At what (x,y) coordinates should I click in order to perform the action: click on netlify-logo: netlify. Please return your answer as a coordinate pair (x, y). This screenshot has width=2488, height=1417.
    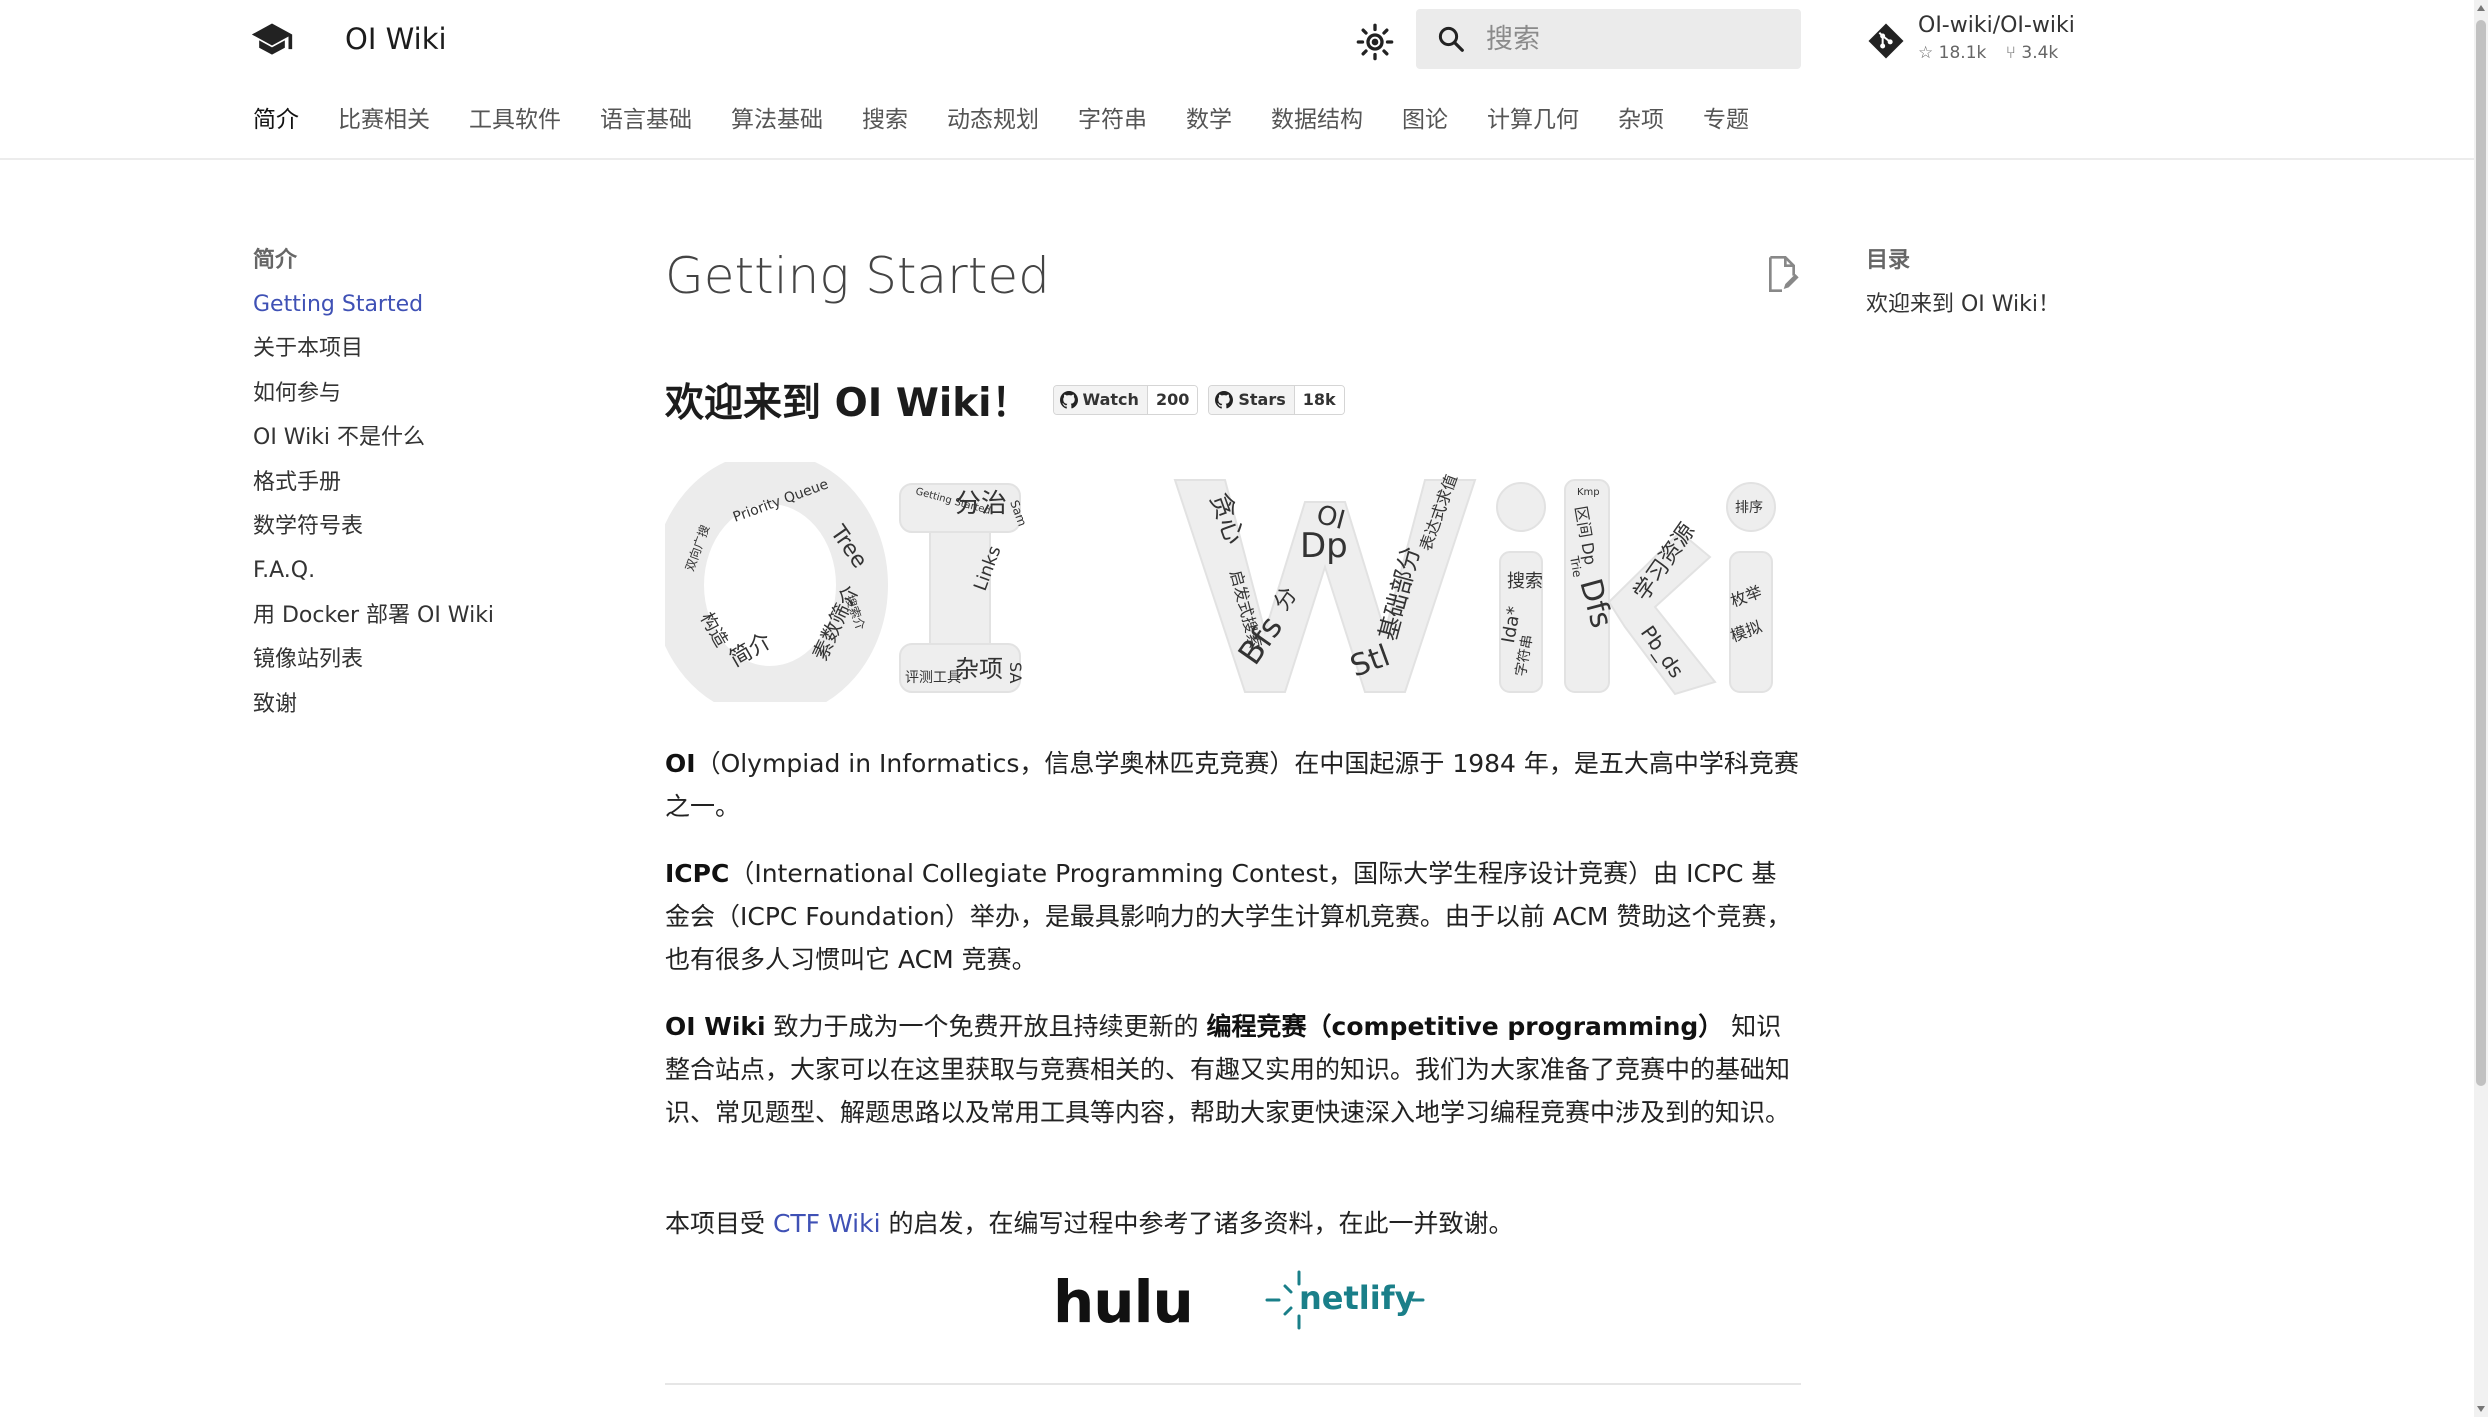
    Looking at the image, I should click on (1345, 1300).